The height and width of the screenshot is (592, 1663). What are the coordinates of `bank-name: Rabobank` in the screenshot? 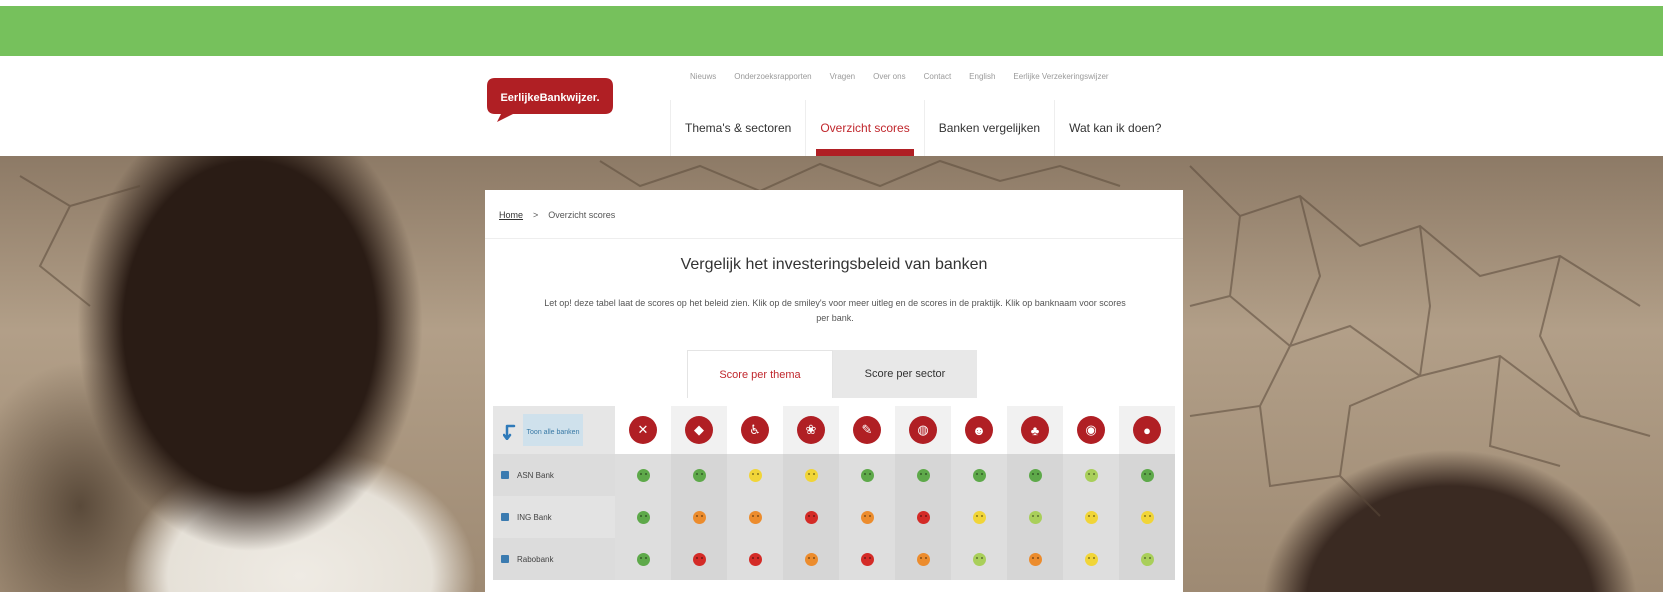 It's located at (535, 559).